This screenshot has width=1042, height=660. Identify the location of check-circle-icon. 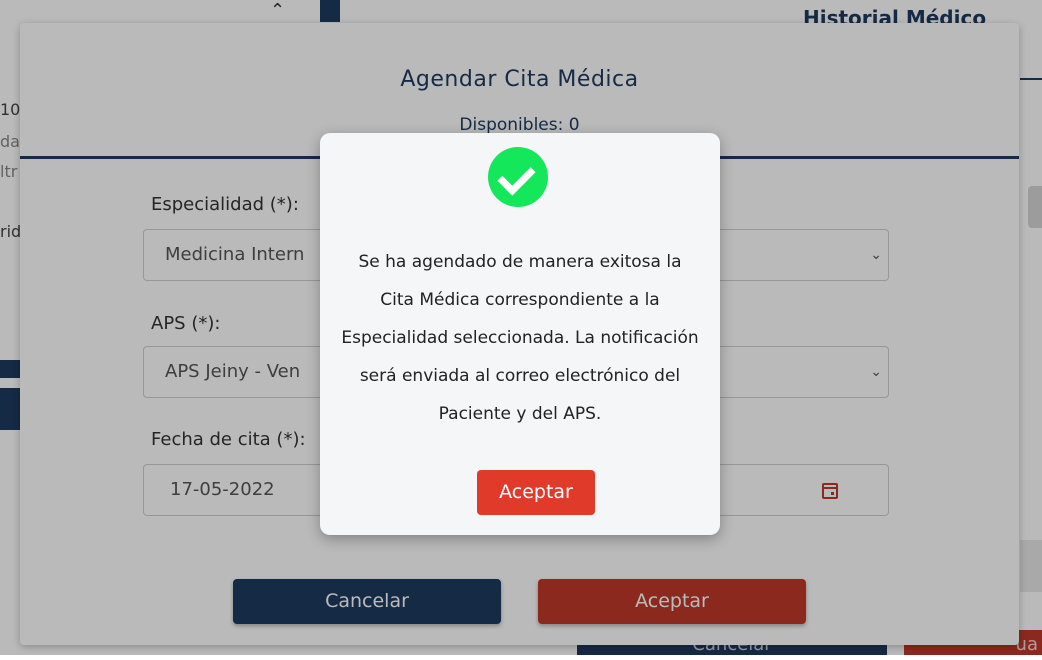
(518, 177).